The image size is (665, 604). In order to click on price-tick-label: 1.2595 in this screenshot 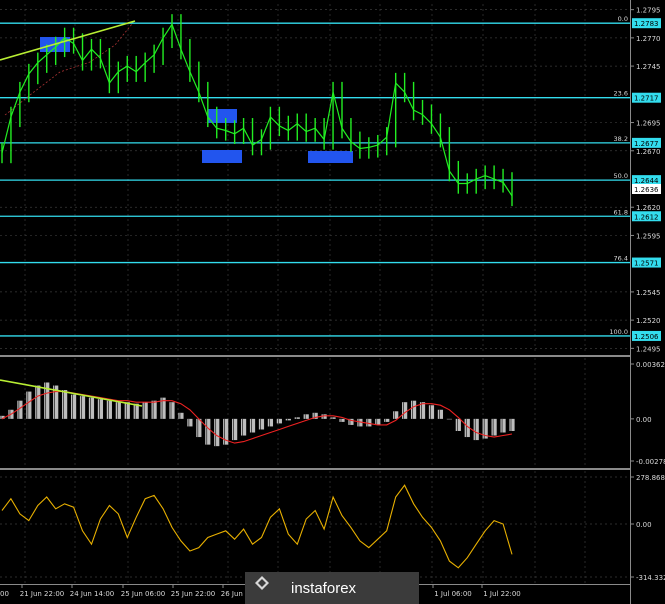, I will do `click(648, 236)`.